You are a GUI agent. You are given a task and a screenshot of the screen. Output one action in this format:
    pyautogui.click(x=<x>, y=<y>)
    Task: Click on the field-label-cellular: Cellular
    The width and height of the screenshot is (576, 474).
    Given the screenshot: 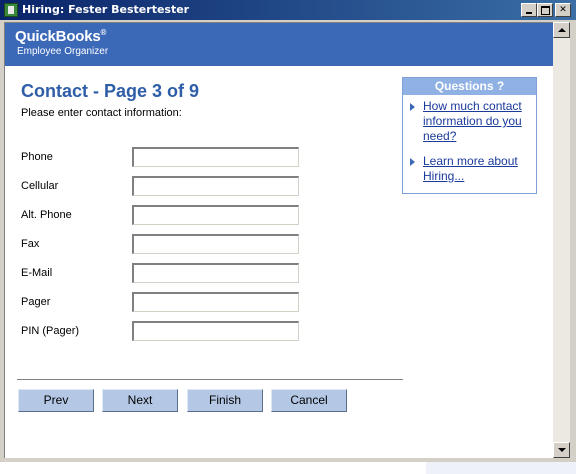 What is the action you would take?
    pyautogui.click(x=40, y=186)
    